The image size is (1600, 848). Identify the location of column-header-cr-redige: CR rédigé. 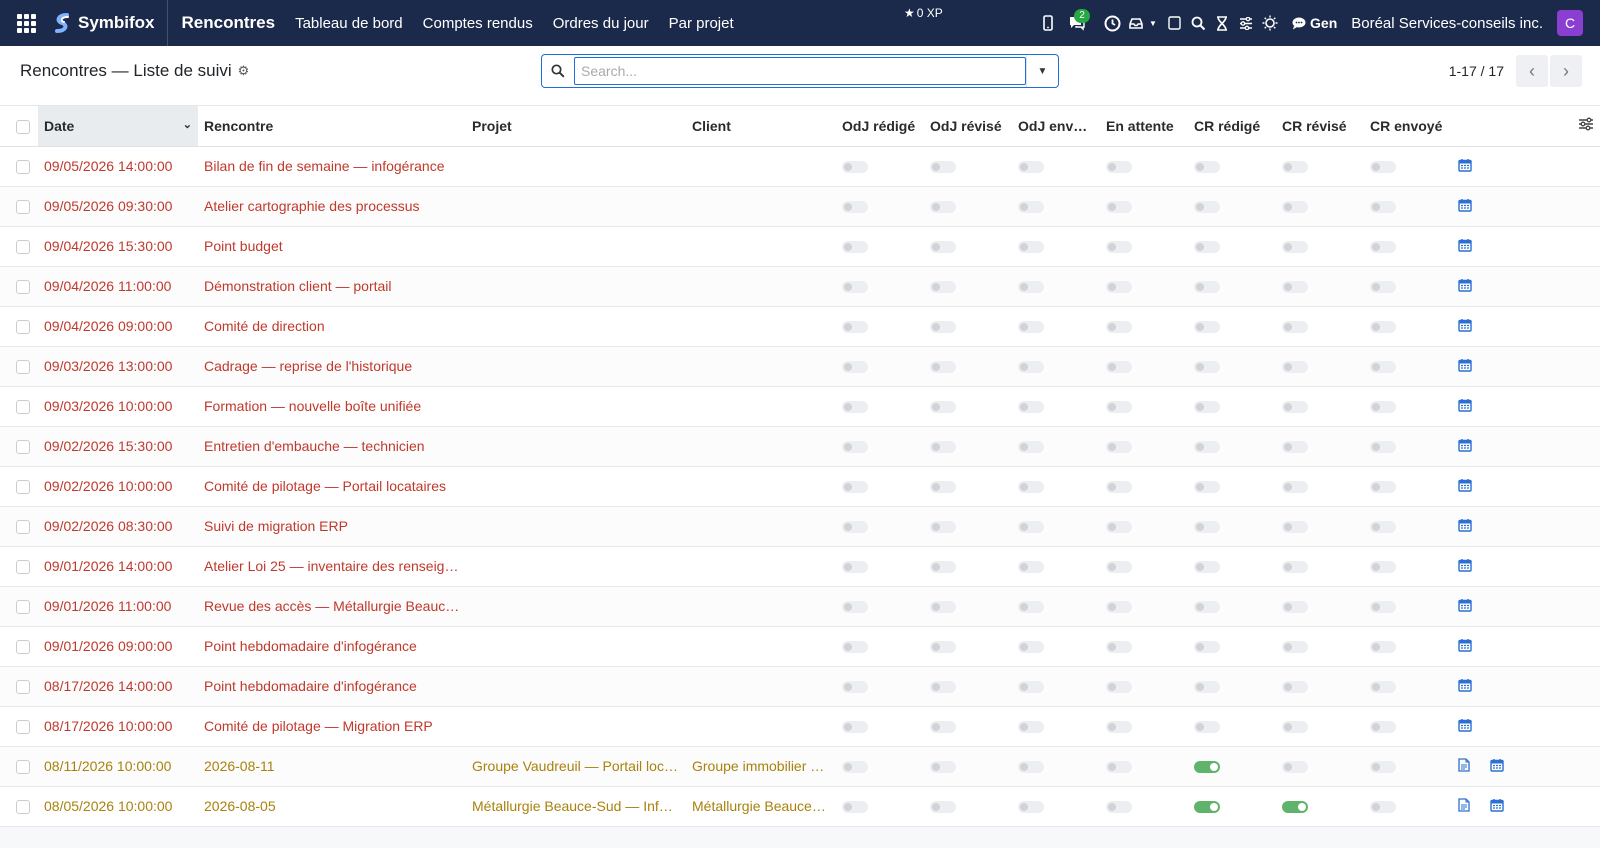
(1232, 126).